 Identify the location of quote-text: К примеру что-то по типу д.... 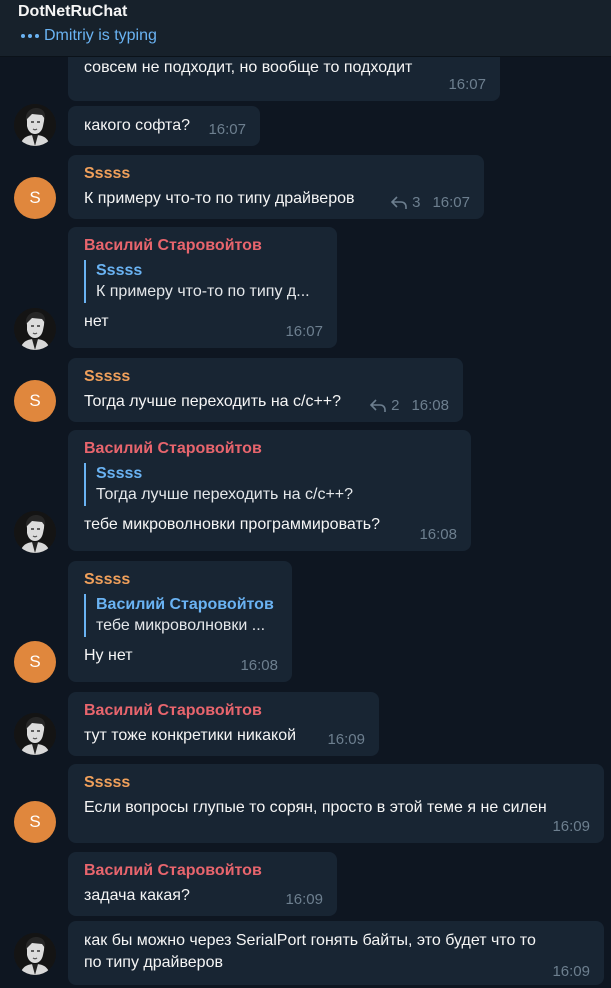
(203, 291).